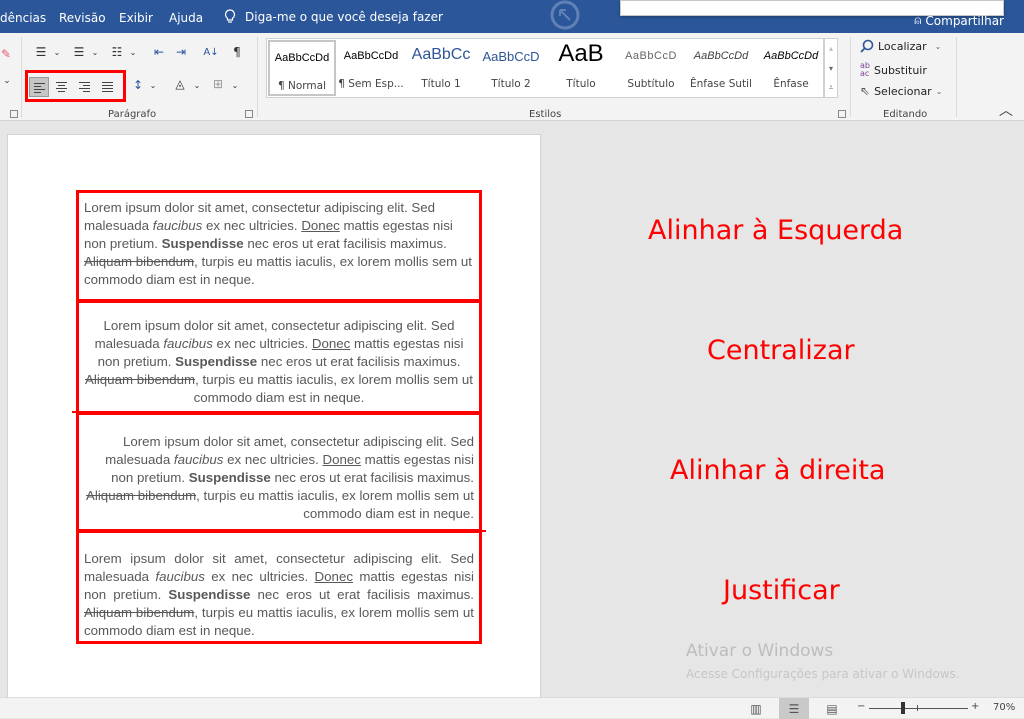  What do you see at coordinates (651, 84) in the screenshot?
I see `style-name: Subtítulo` at bounding box center [651, 84].